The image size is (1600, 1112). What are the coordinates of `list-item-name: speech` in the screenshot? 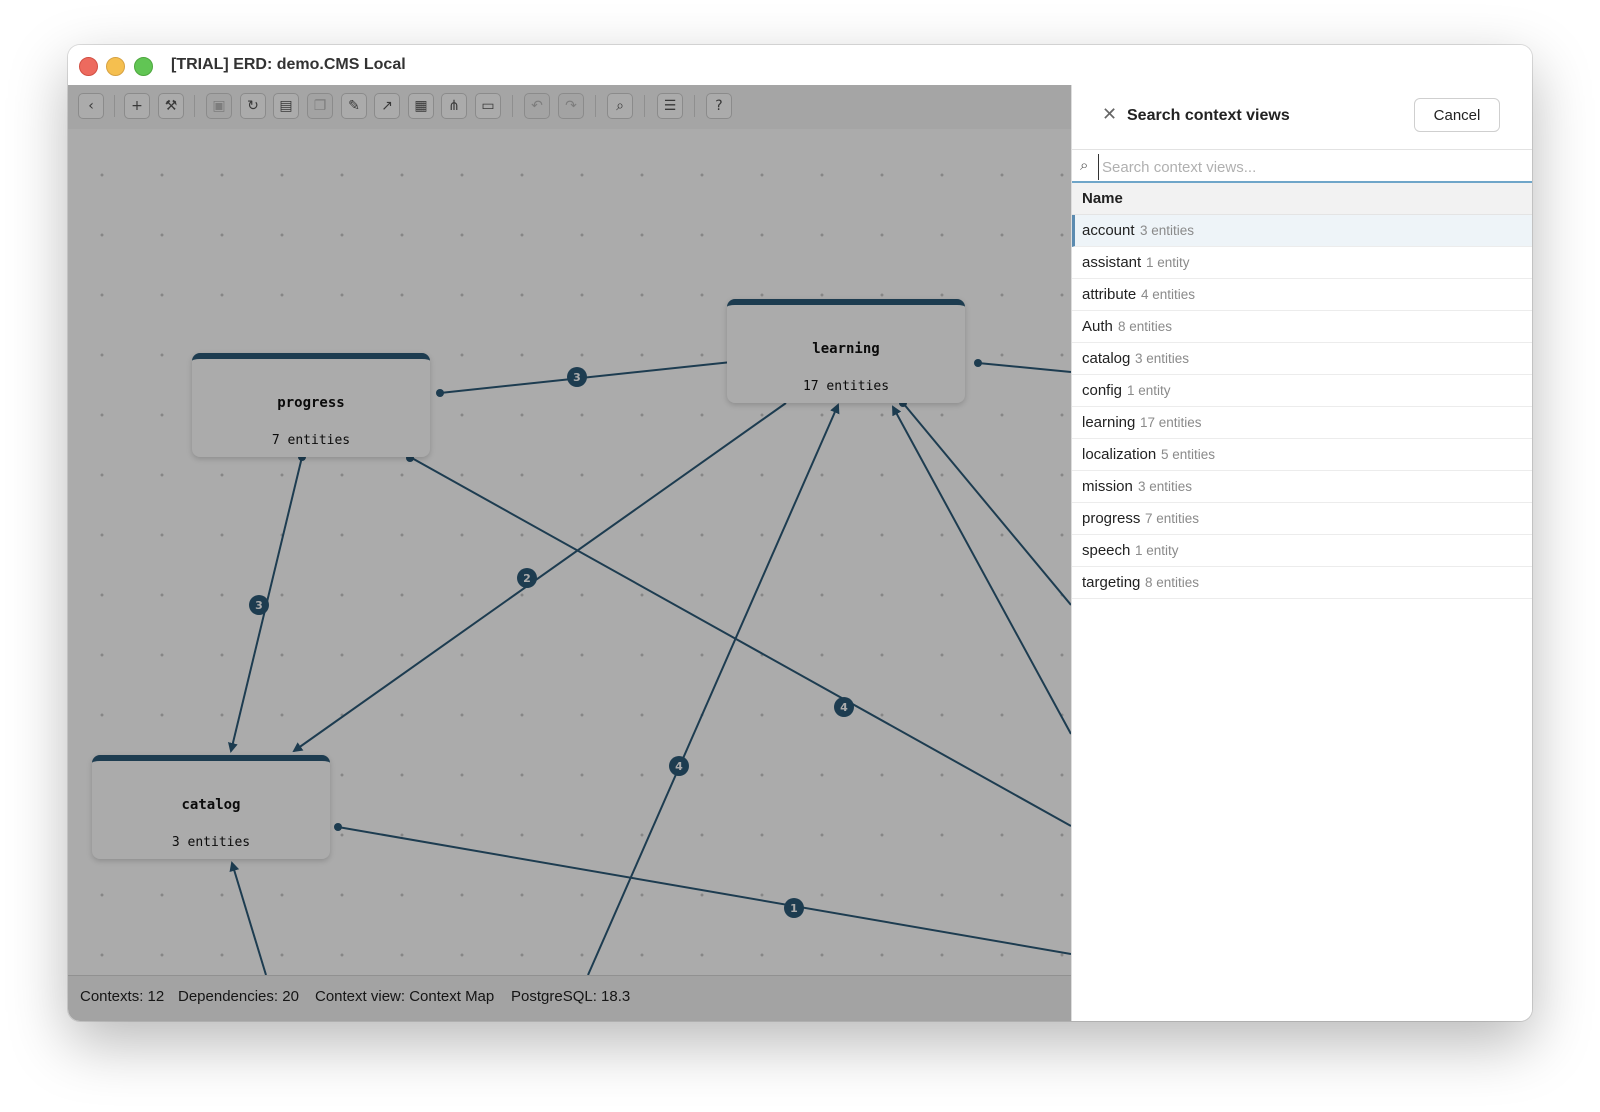 It's located at (1106, 550).